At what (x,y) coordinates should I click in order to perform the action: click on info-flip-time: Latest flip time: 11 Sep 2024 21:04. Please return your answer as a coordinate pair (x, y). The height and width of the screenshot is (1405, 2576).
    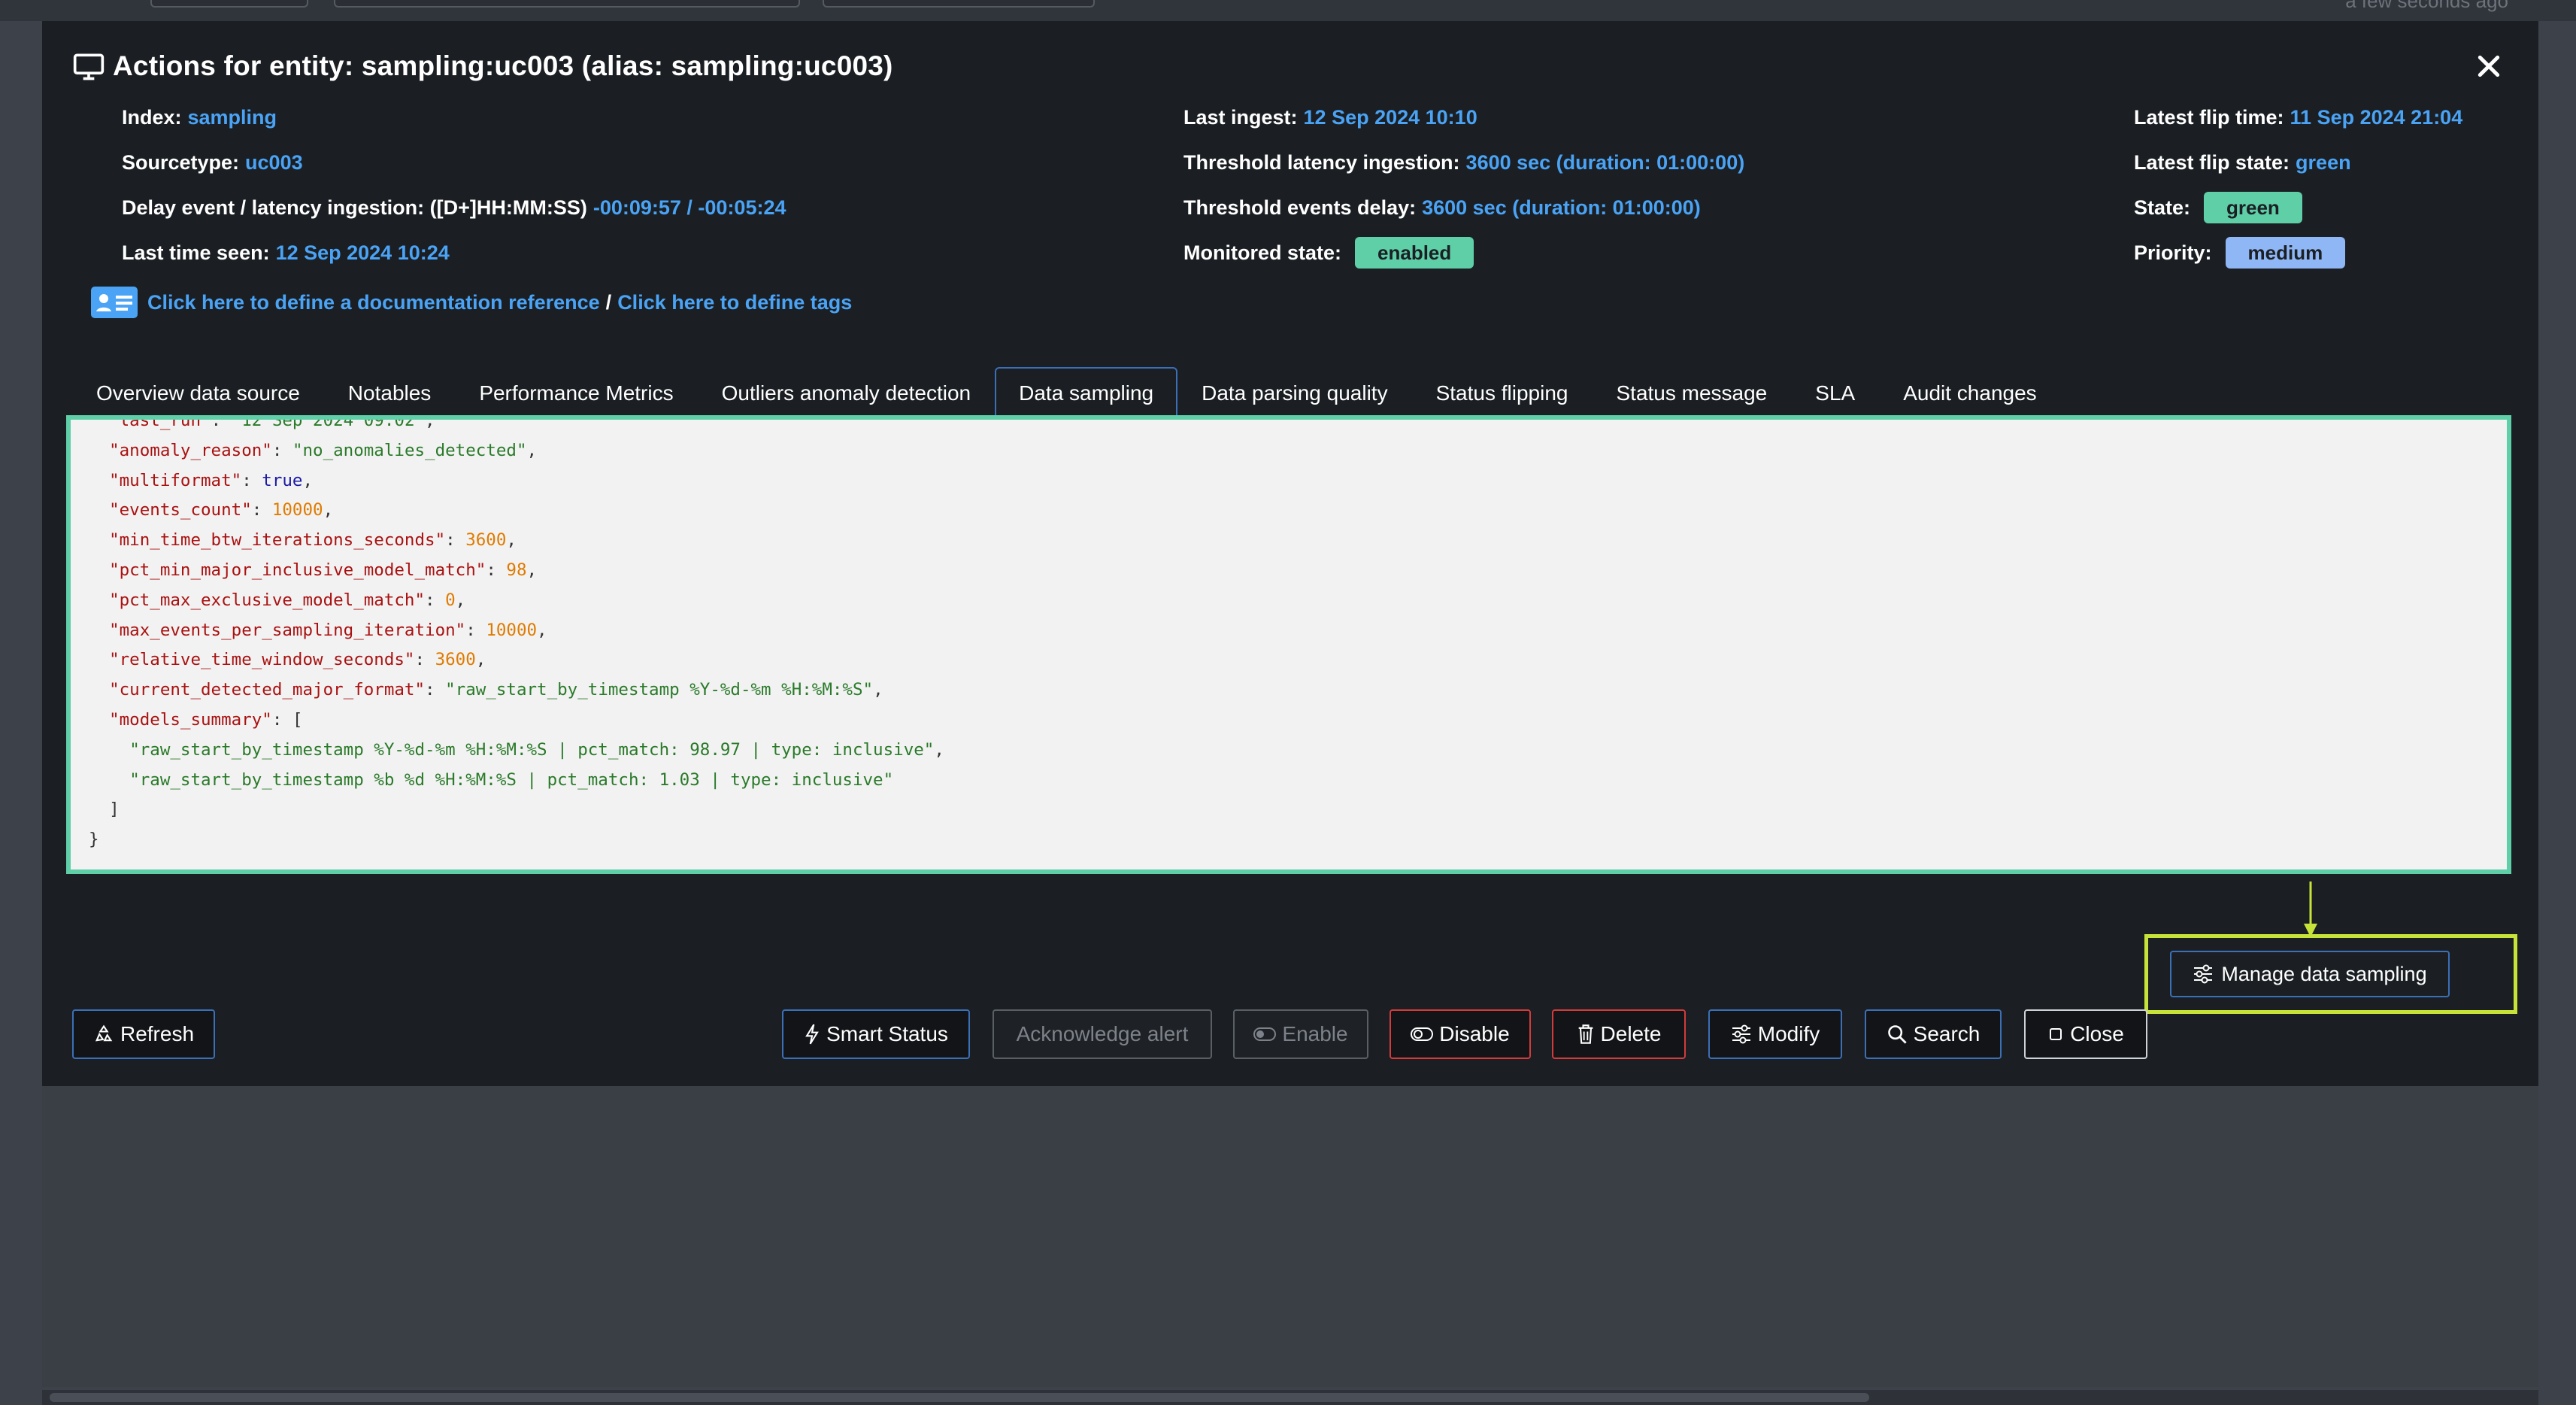
    Looking at the image, I should click on (2298, 117).